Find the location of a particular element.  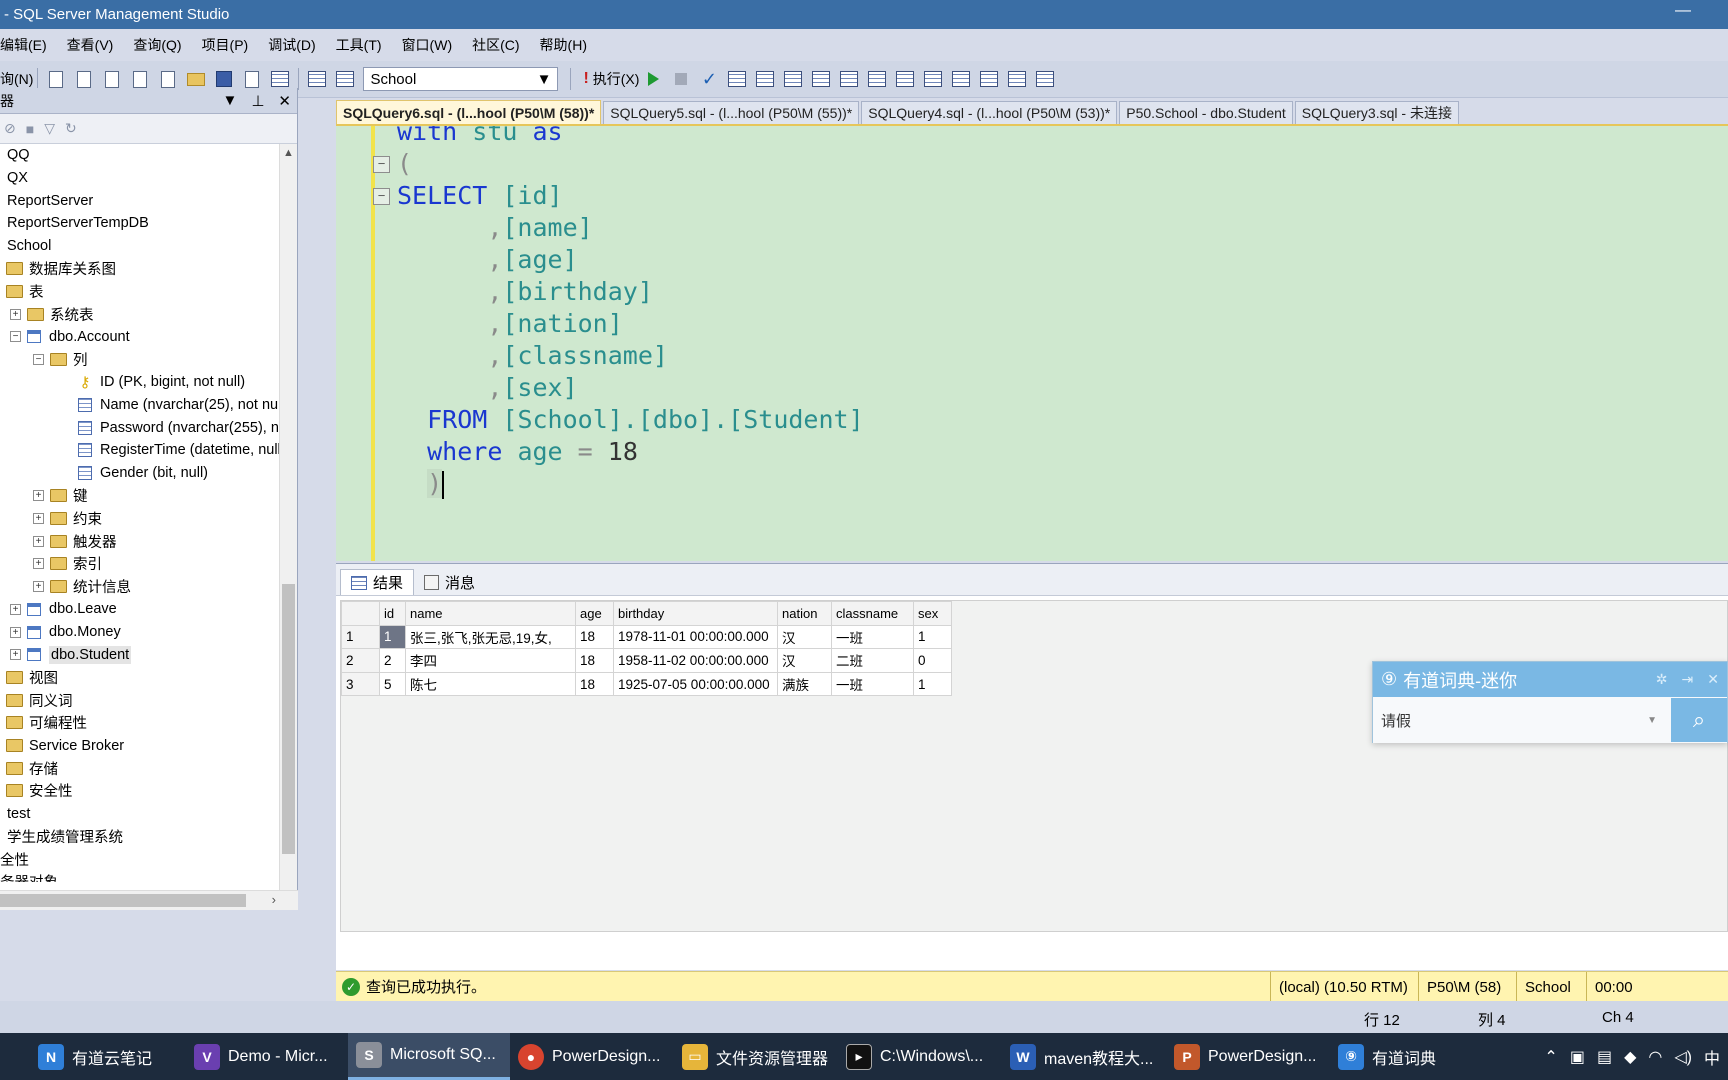

tree-node-school: School is located at coordinates (29, 246).